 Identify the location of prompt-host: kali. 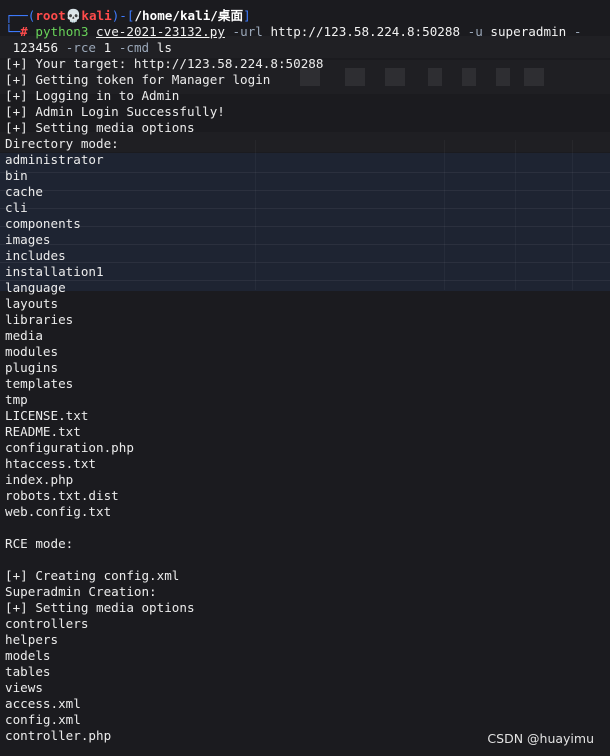
(96, 15).